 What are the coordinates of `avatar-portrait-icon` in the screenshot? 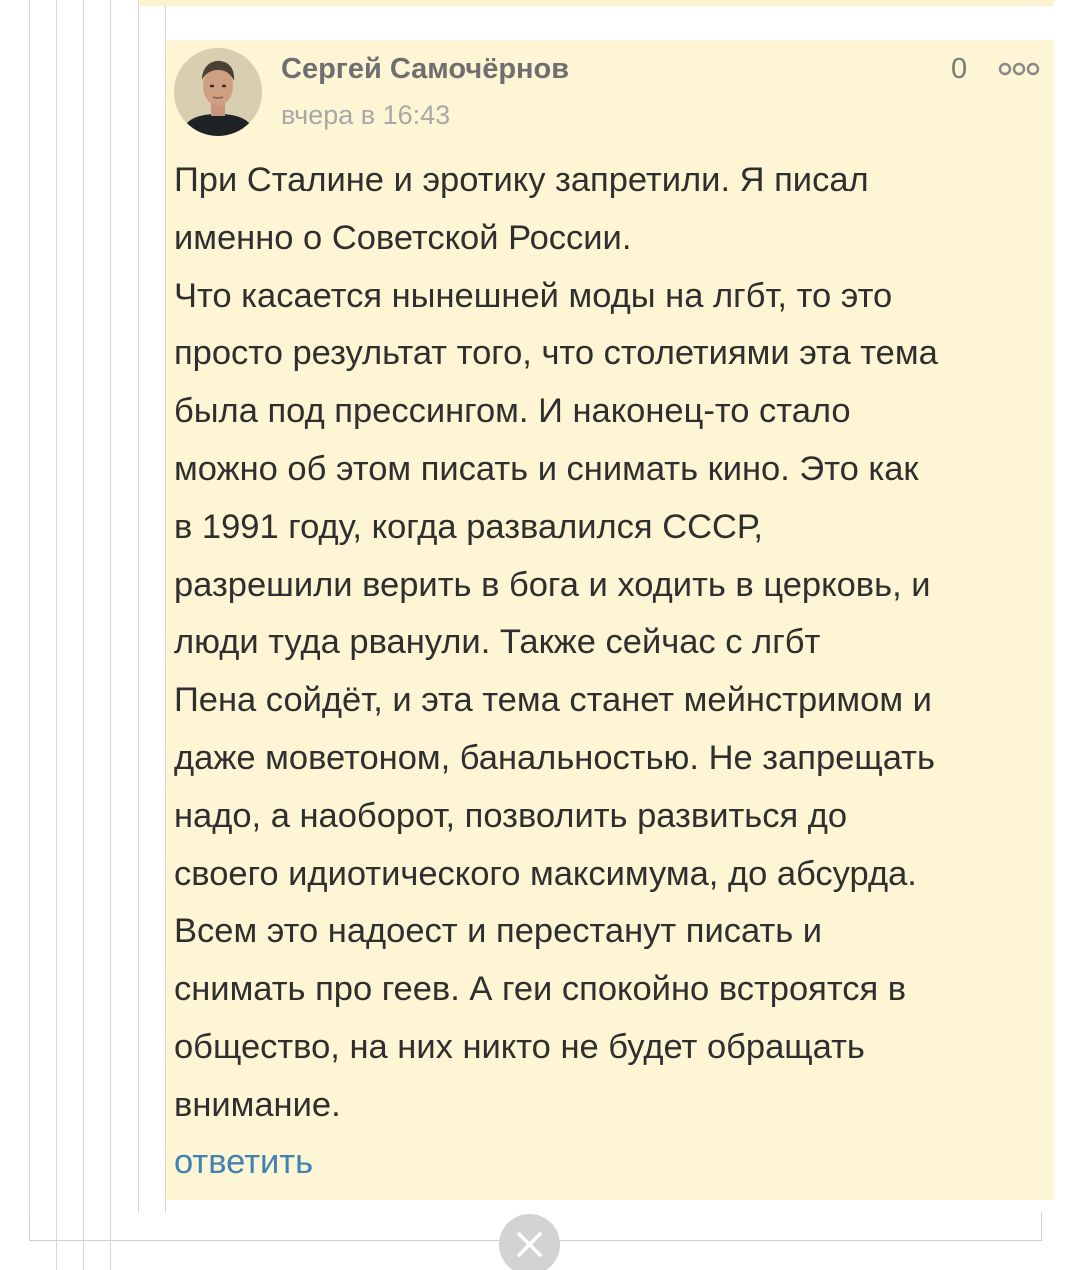 It's located at (218, 92).